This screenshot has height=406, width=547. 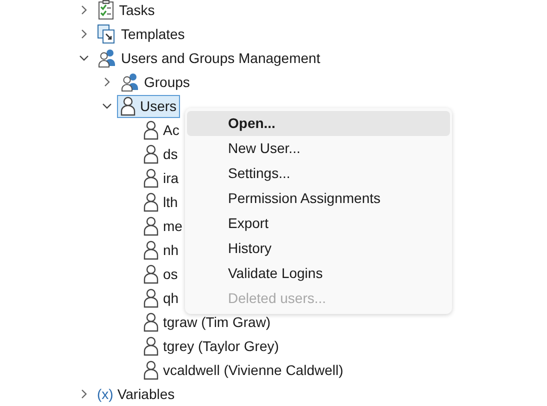 What do you see at coordinates (155, 82) in the screenshot?
I see `tree-item: Groups` at bounding box center [155, 82].